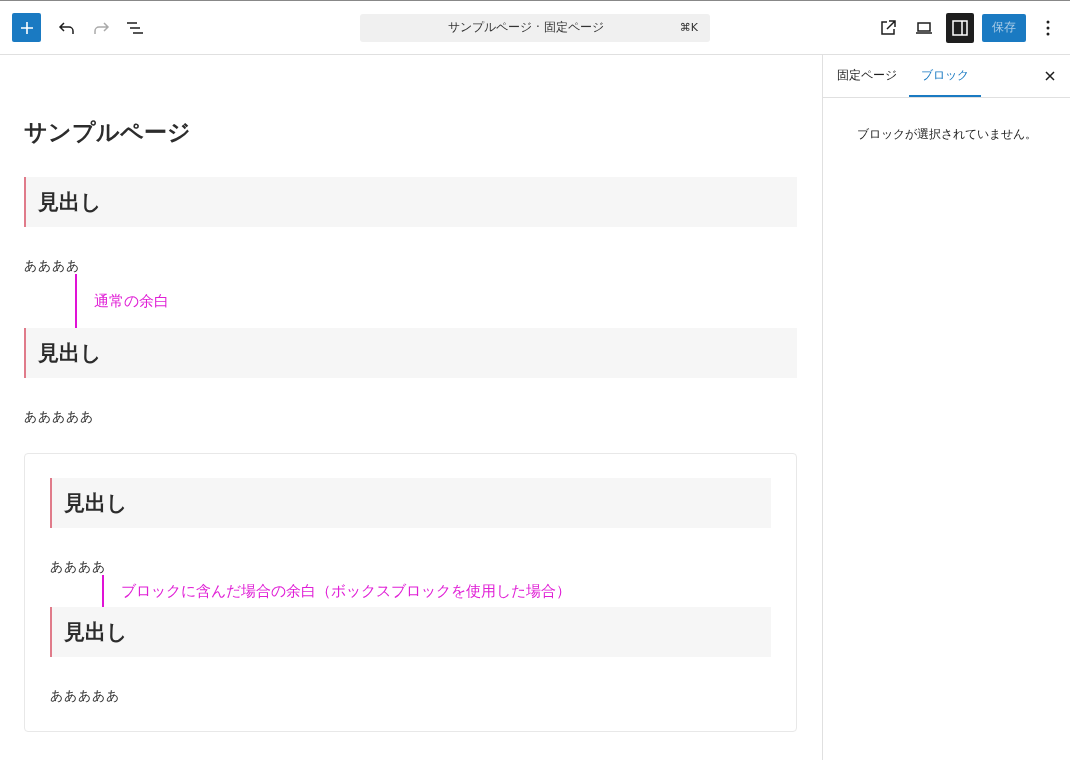 The width and height of the screenshot is (1070, 760). What do you see at coordinates (535, 27) in the screenshot?
I see `command-bar: サンプルページ · 固定ページ ⌘K` at bounding box center [535, 27].